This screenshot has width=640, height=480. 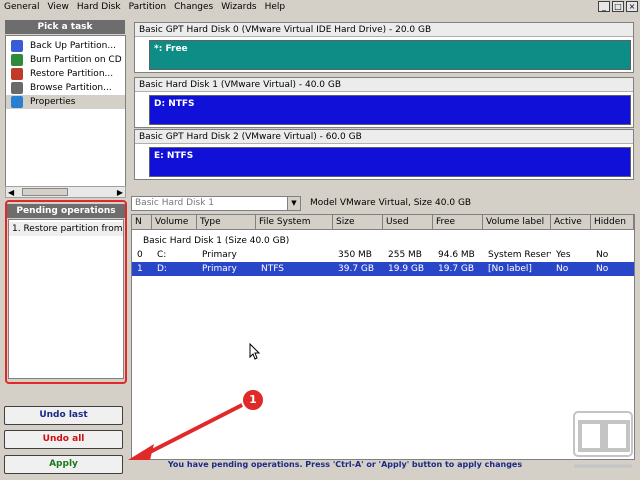 What do you see at coordinates (355, 255) in the screenshot?
I see `cell-size: 350 MB` at bounding box center [355, 255].